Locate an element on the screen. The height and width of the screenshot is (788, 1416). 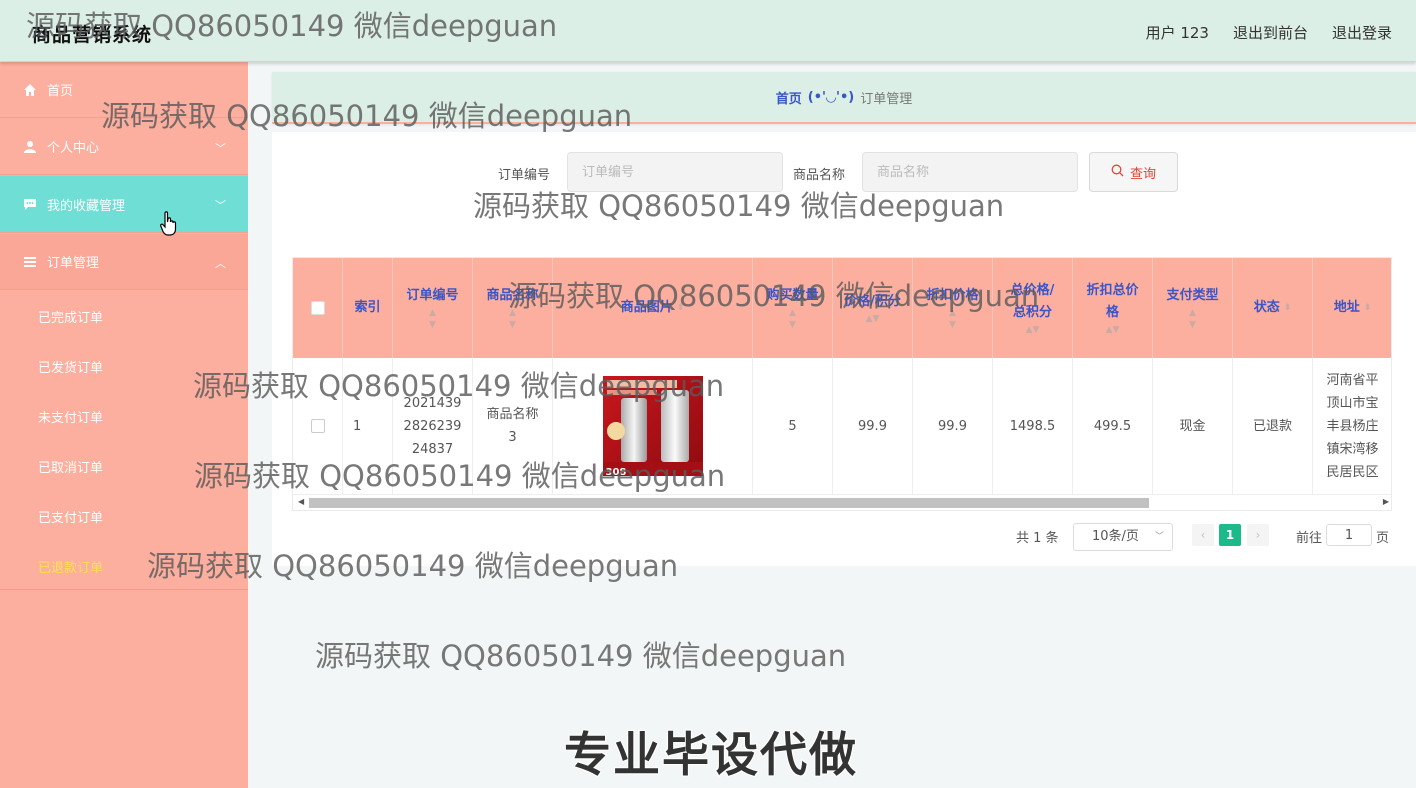
column-header: 总价格/总积分 ▲▼ is located at coordinates (1033, 308).